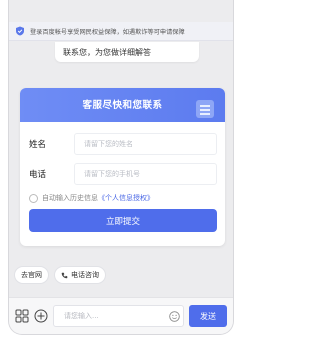 The image size is (320, 343). I want to click on submit-button: 立即提交, so click(123, 220).